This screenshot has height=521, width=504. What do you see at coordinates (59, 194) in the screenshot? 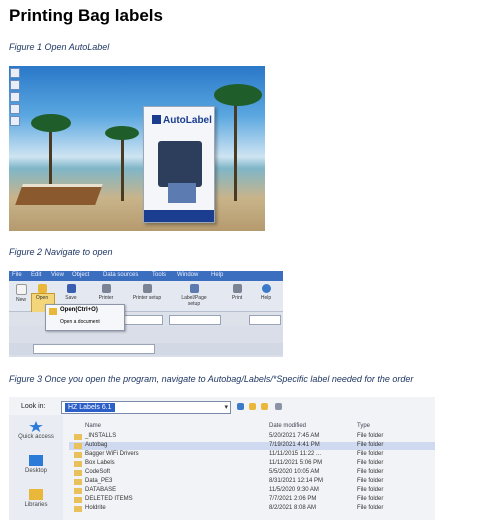
I see `longtail-boat` at bounding box center [59, 194].